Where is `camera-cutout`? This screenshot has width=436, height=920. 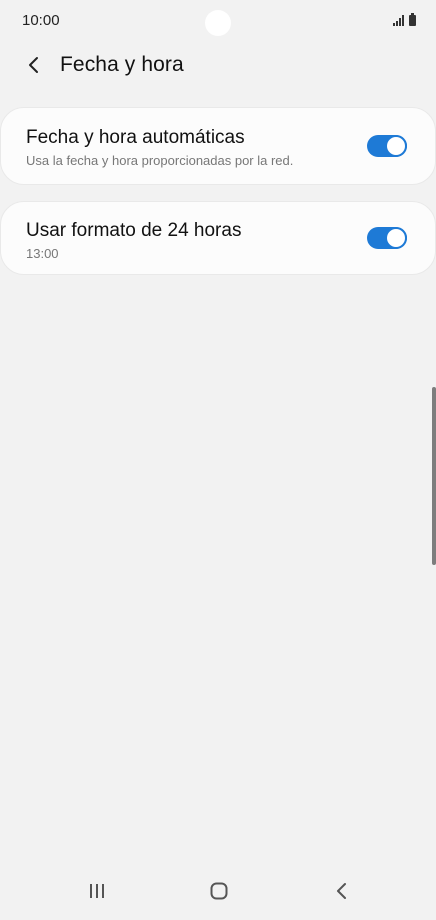
camera-cutout is located at coordinates (218, 23).